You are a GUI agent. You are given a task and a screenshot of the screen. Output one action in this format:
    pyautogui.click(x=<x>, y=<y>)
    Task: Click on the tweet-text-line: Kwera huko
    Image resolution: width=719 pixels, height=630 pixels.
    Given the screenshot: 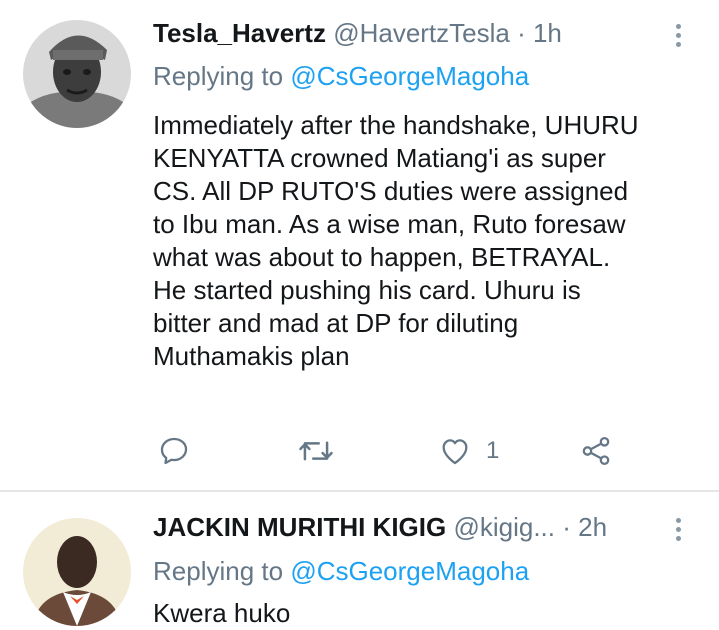 What is the action you would take?
    pyautogui.click(x=222, y=613)
    